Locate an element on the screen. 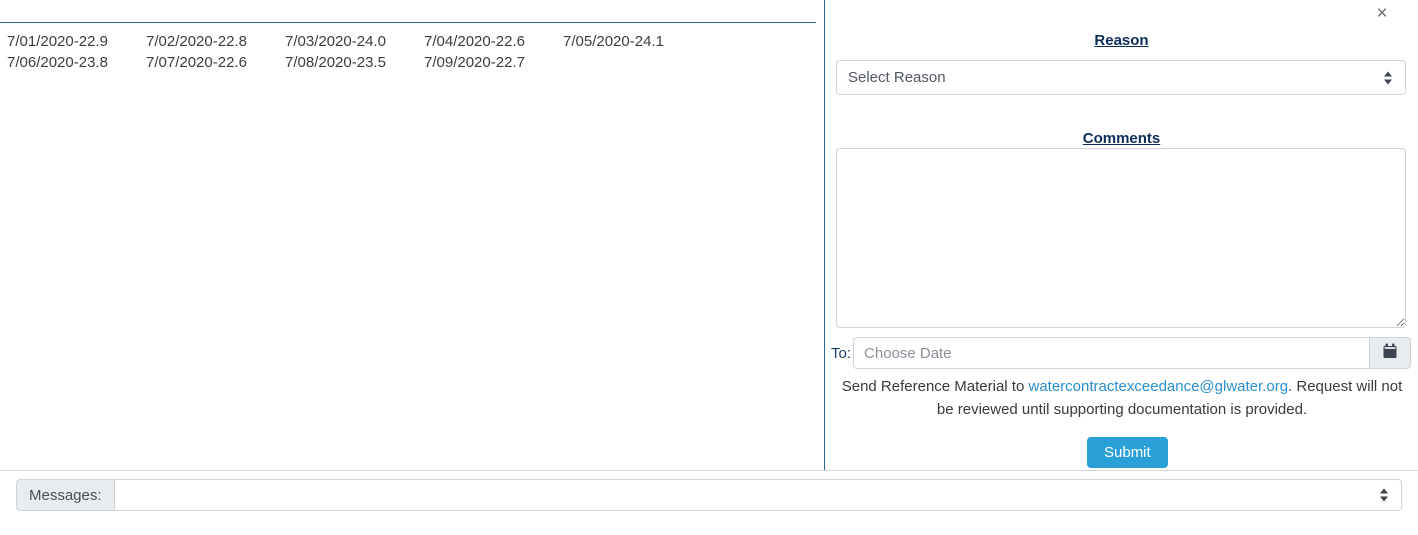  reading-item: 7/05/2020-24.1 is located at coordinates (613, 41).